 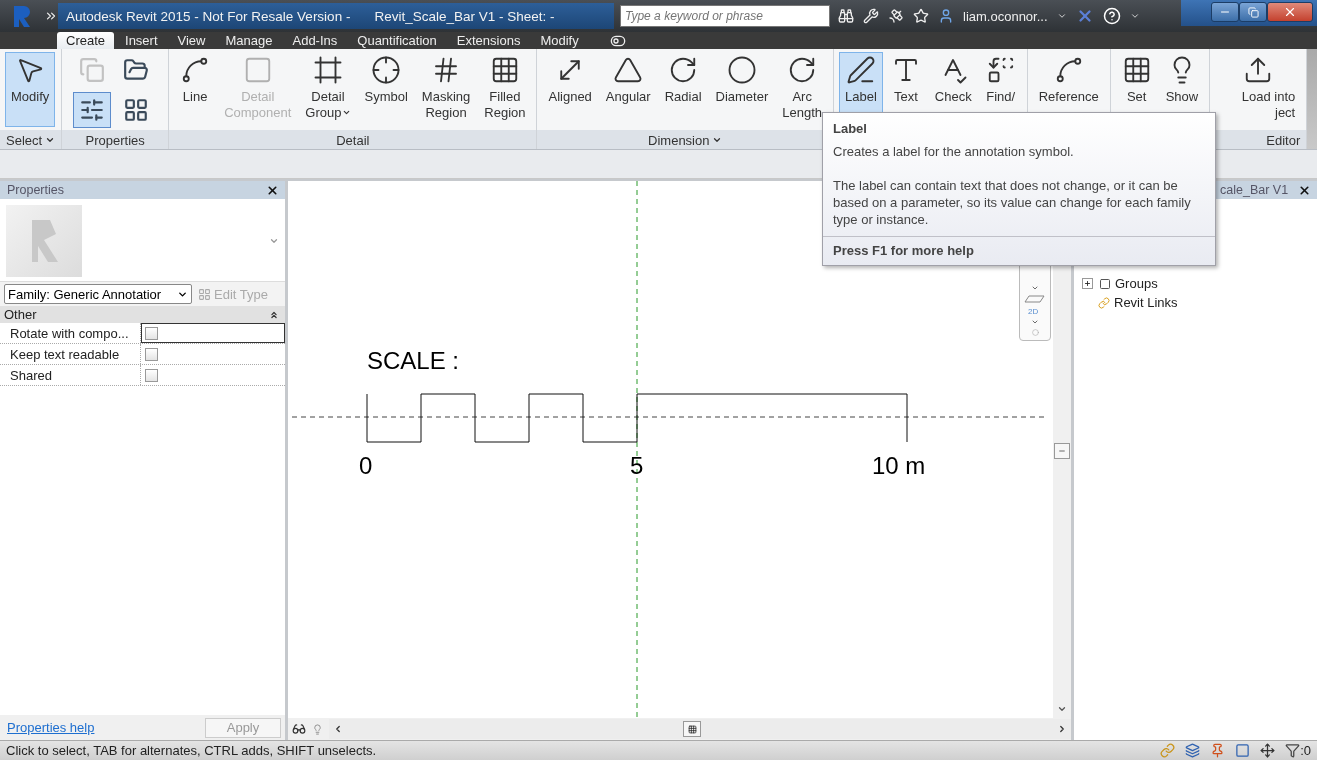 What do you see at coordinates (92, 70) in the screenshot?
I see `copy-icon` at bounding box center [92, 70].